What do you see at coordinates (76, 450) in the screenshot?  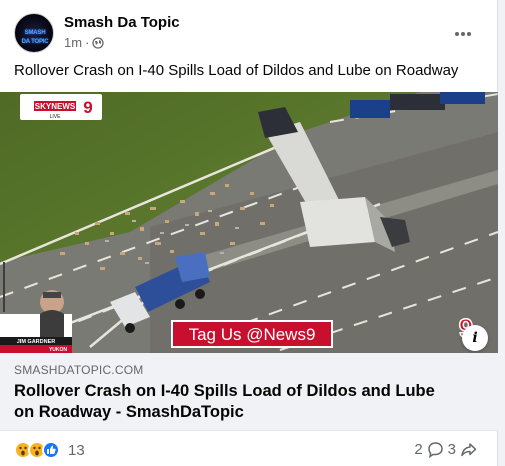 I see `reaction-count: 13` at bounding box center [76, 450].